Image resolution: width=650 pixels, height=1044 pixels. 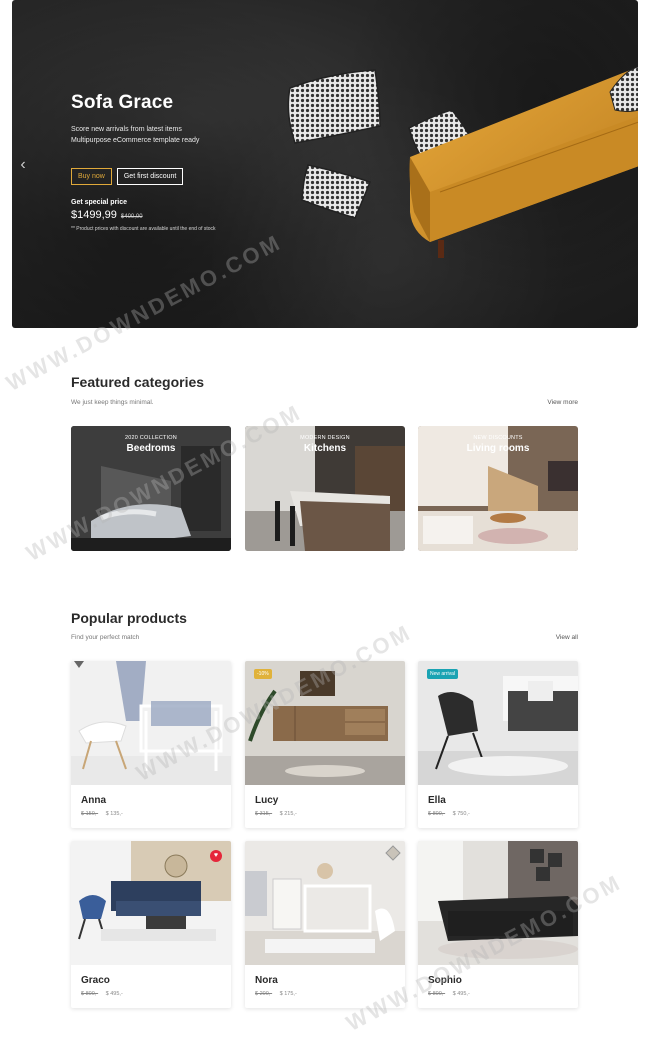 I want to click on product-price: $ 215,-, so click(x=288, y=814).